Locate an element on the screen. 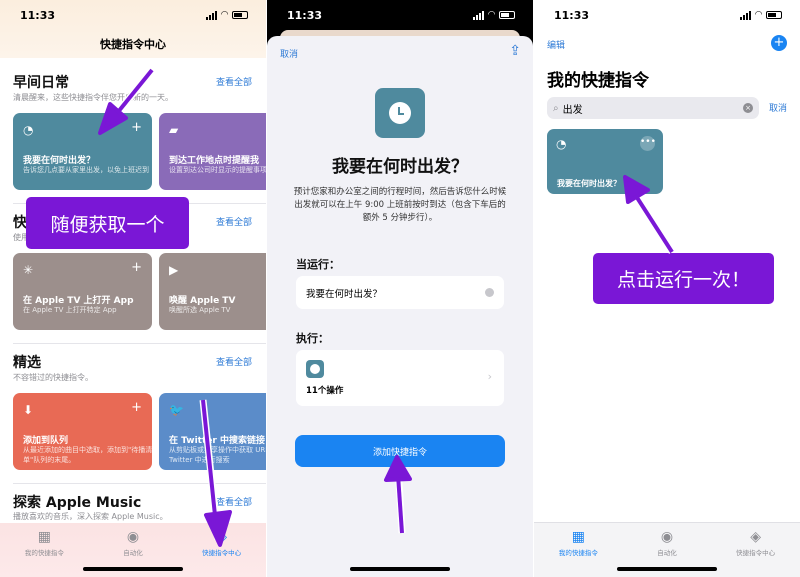 The width and height of the screenshot is (800, 577). briefcase-icon: ▰ is located at coordinates (174, 130).